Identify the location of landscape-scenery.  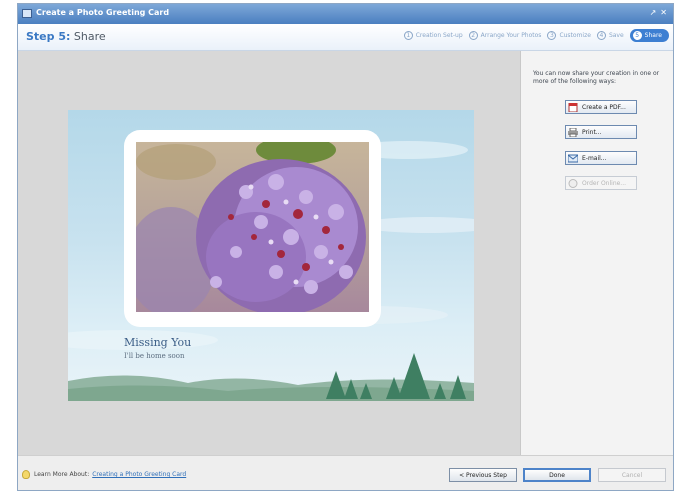
(271, 377).